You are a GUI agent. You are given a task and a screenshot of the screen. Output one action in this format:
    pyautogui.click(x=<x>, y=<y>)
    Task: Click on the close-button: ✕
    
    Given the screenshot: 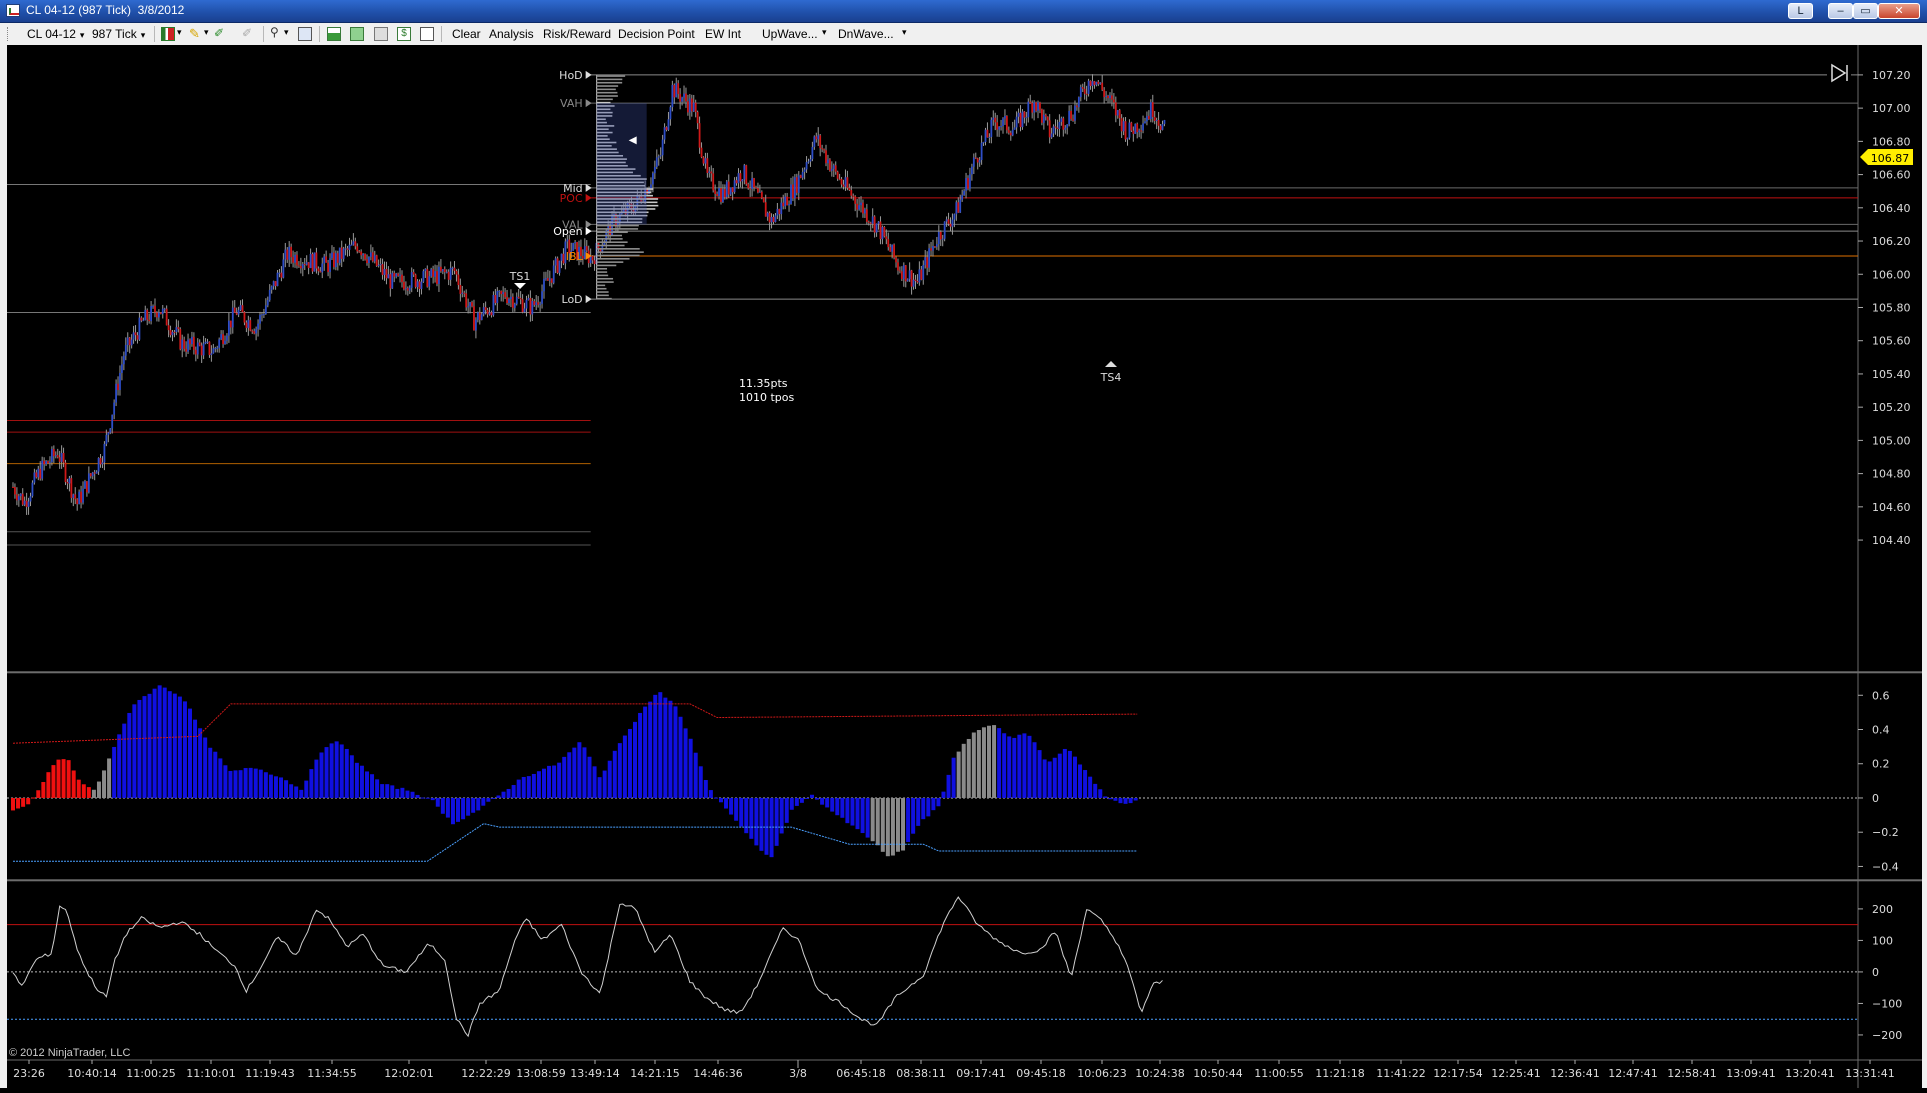 What is the action you would take?
    pyautogui.click(x=1899, y=11)
    